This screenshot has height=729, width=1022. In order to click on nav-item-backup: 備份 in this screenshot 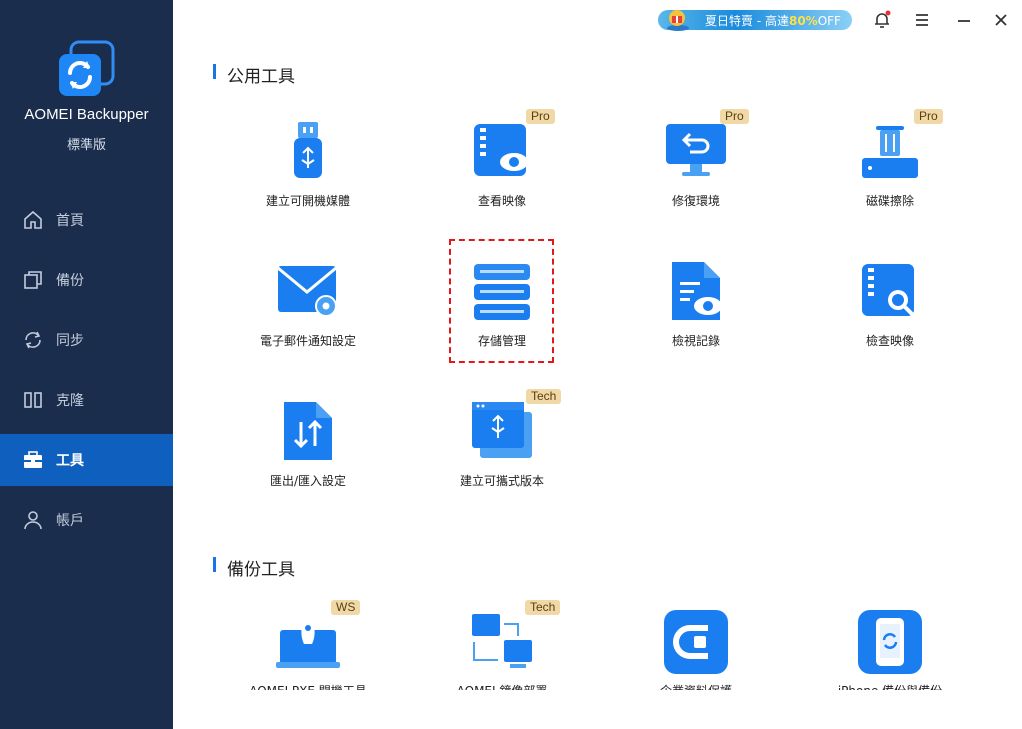, I will do `click(86, 280)`.